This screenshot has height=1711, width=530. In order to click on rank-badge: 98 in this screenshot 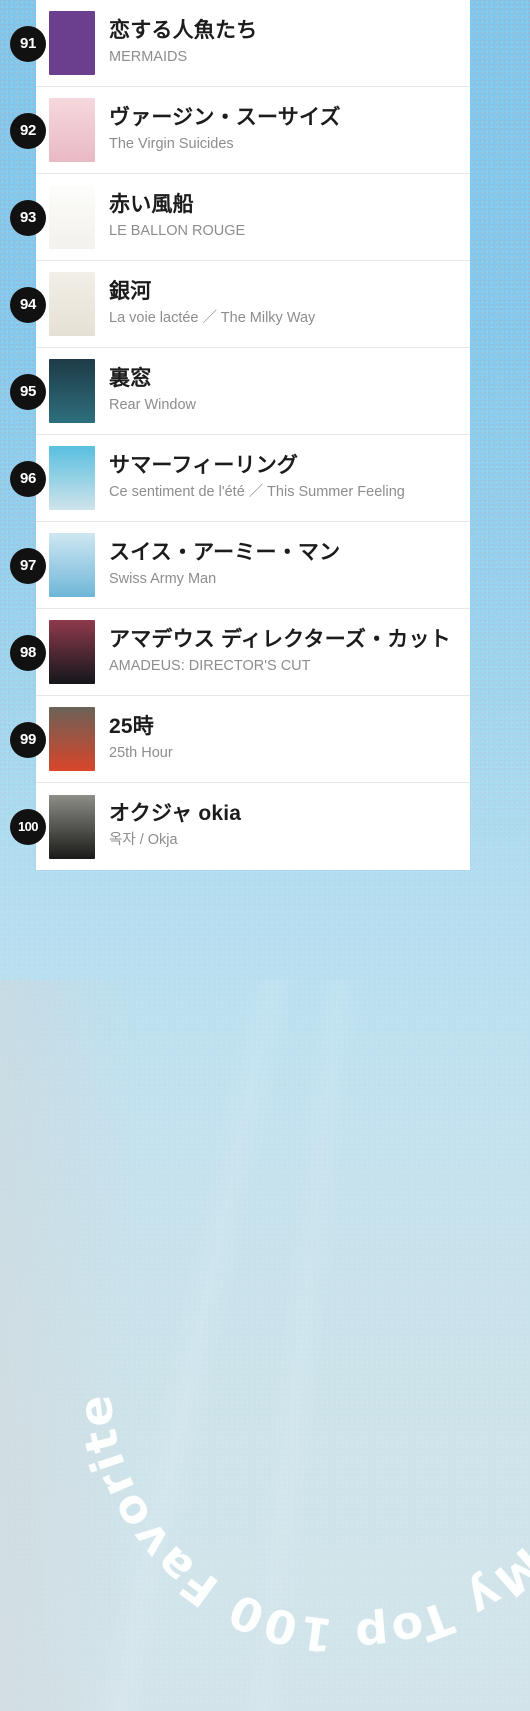, I will do `click(28, 652)`.